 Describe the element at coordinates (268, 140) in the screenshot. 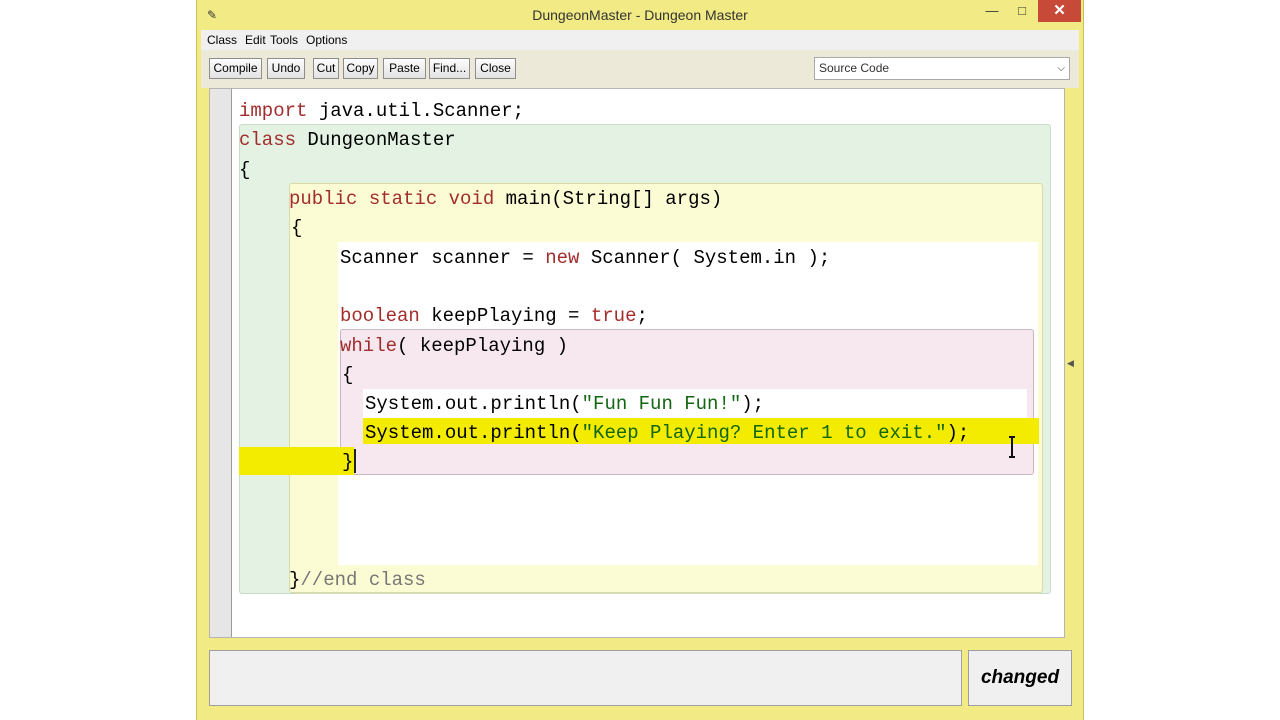

I see `keyword: class` at that location.